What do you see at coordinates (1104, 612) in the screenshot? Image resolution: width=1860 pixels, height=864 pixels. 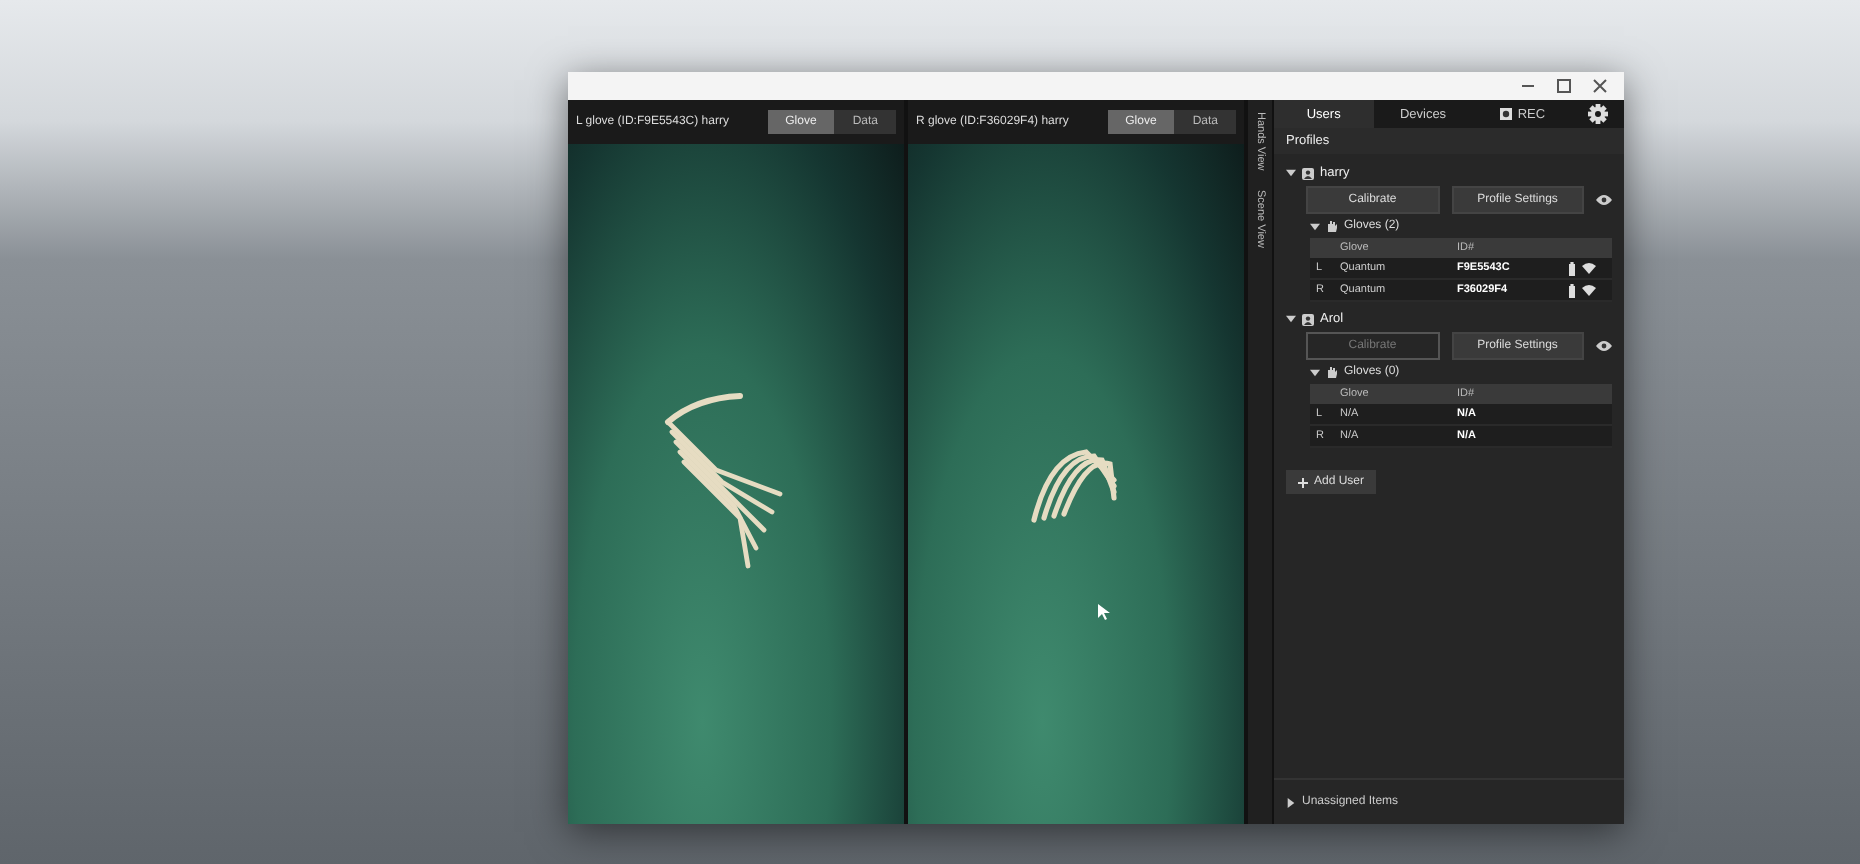 I see `mouse-cursor-icon` at bounding box center [1104, 612].